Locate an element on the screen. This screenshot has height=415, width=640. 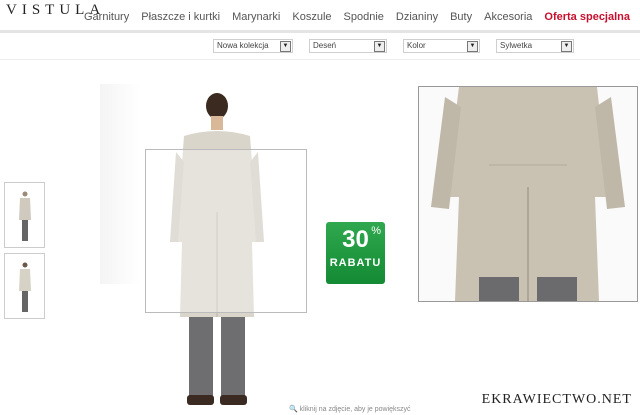
product-thumbnail-front is located at coordinates (24, 215).